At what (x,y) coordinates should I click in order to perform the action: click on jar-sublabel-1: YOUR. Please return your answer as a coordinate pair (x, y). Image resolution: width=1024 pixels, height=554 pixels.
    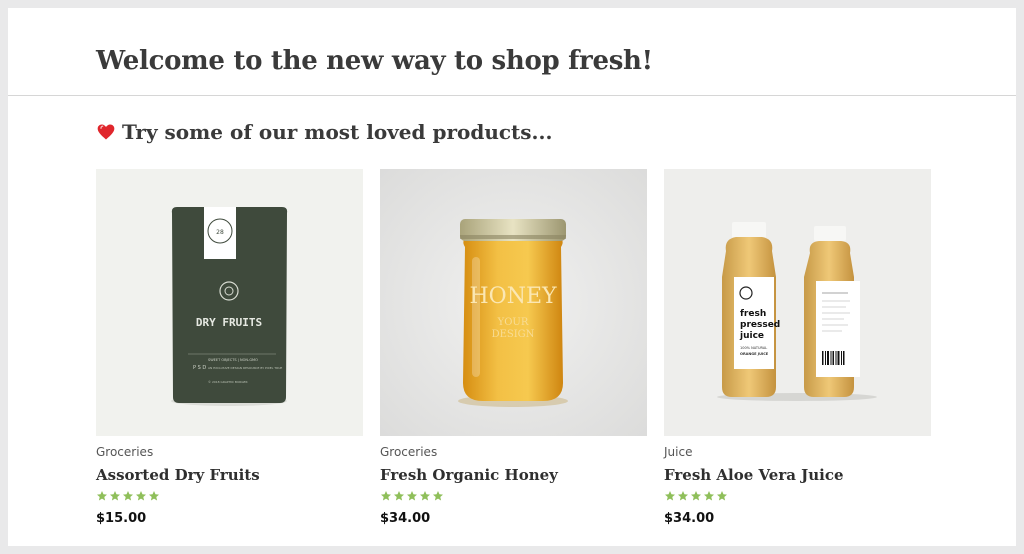
    Looking at the image, I should click on (513, 322).